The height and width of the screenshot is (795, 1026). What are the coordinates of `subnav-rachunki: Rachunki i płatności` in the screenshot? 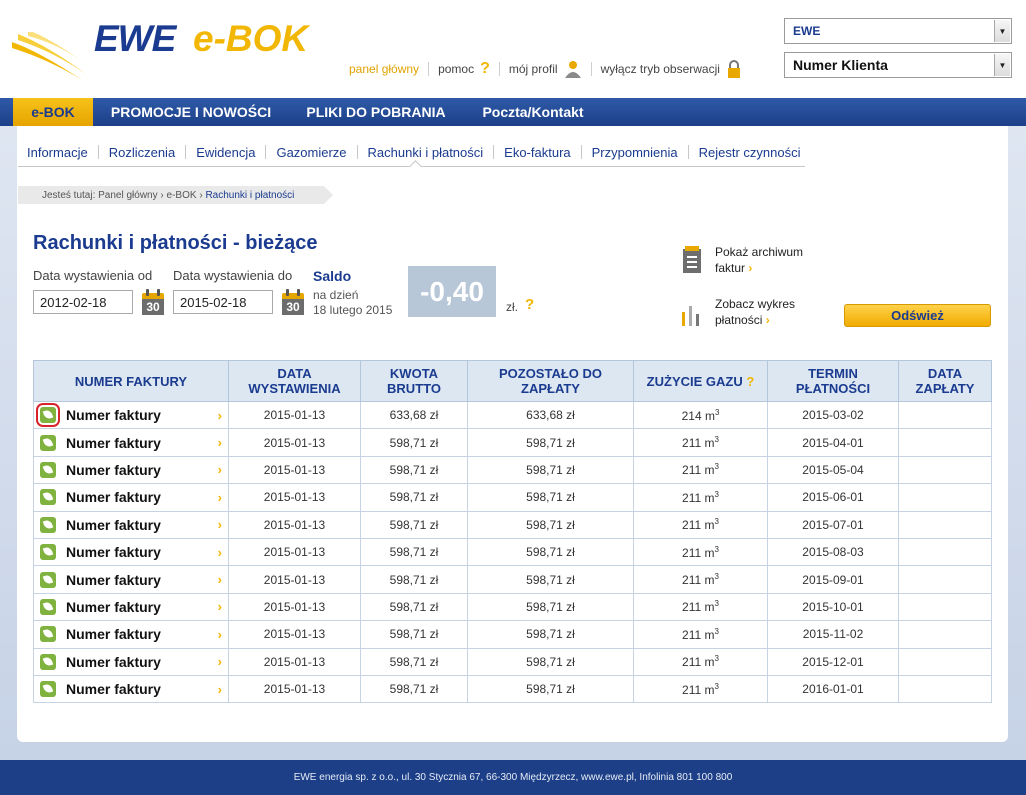 It's located at (425, 152).